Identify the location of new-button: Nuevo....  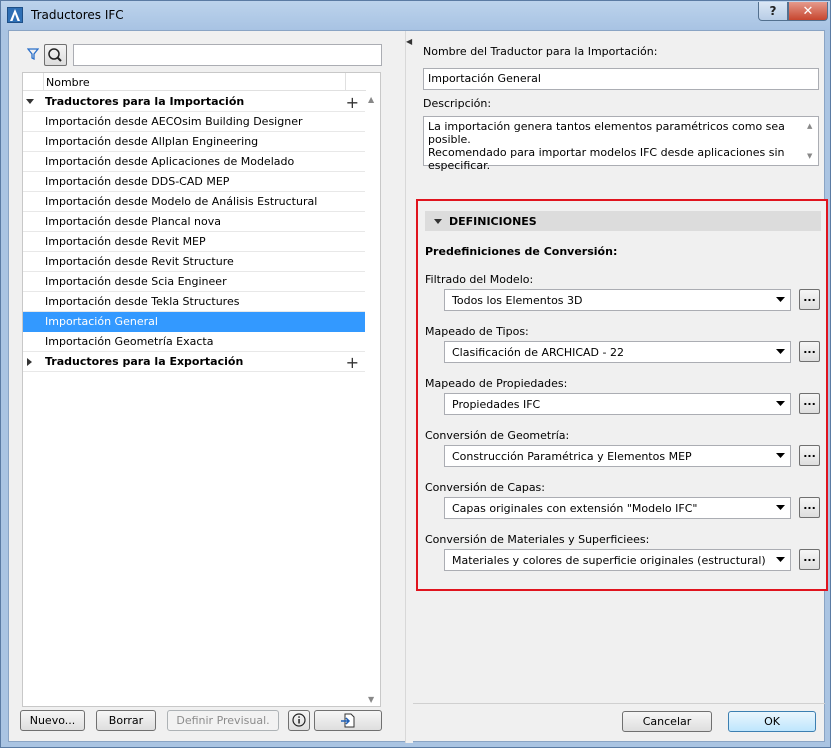
(52, 720).